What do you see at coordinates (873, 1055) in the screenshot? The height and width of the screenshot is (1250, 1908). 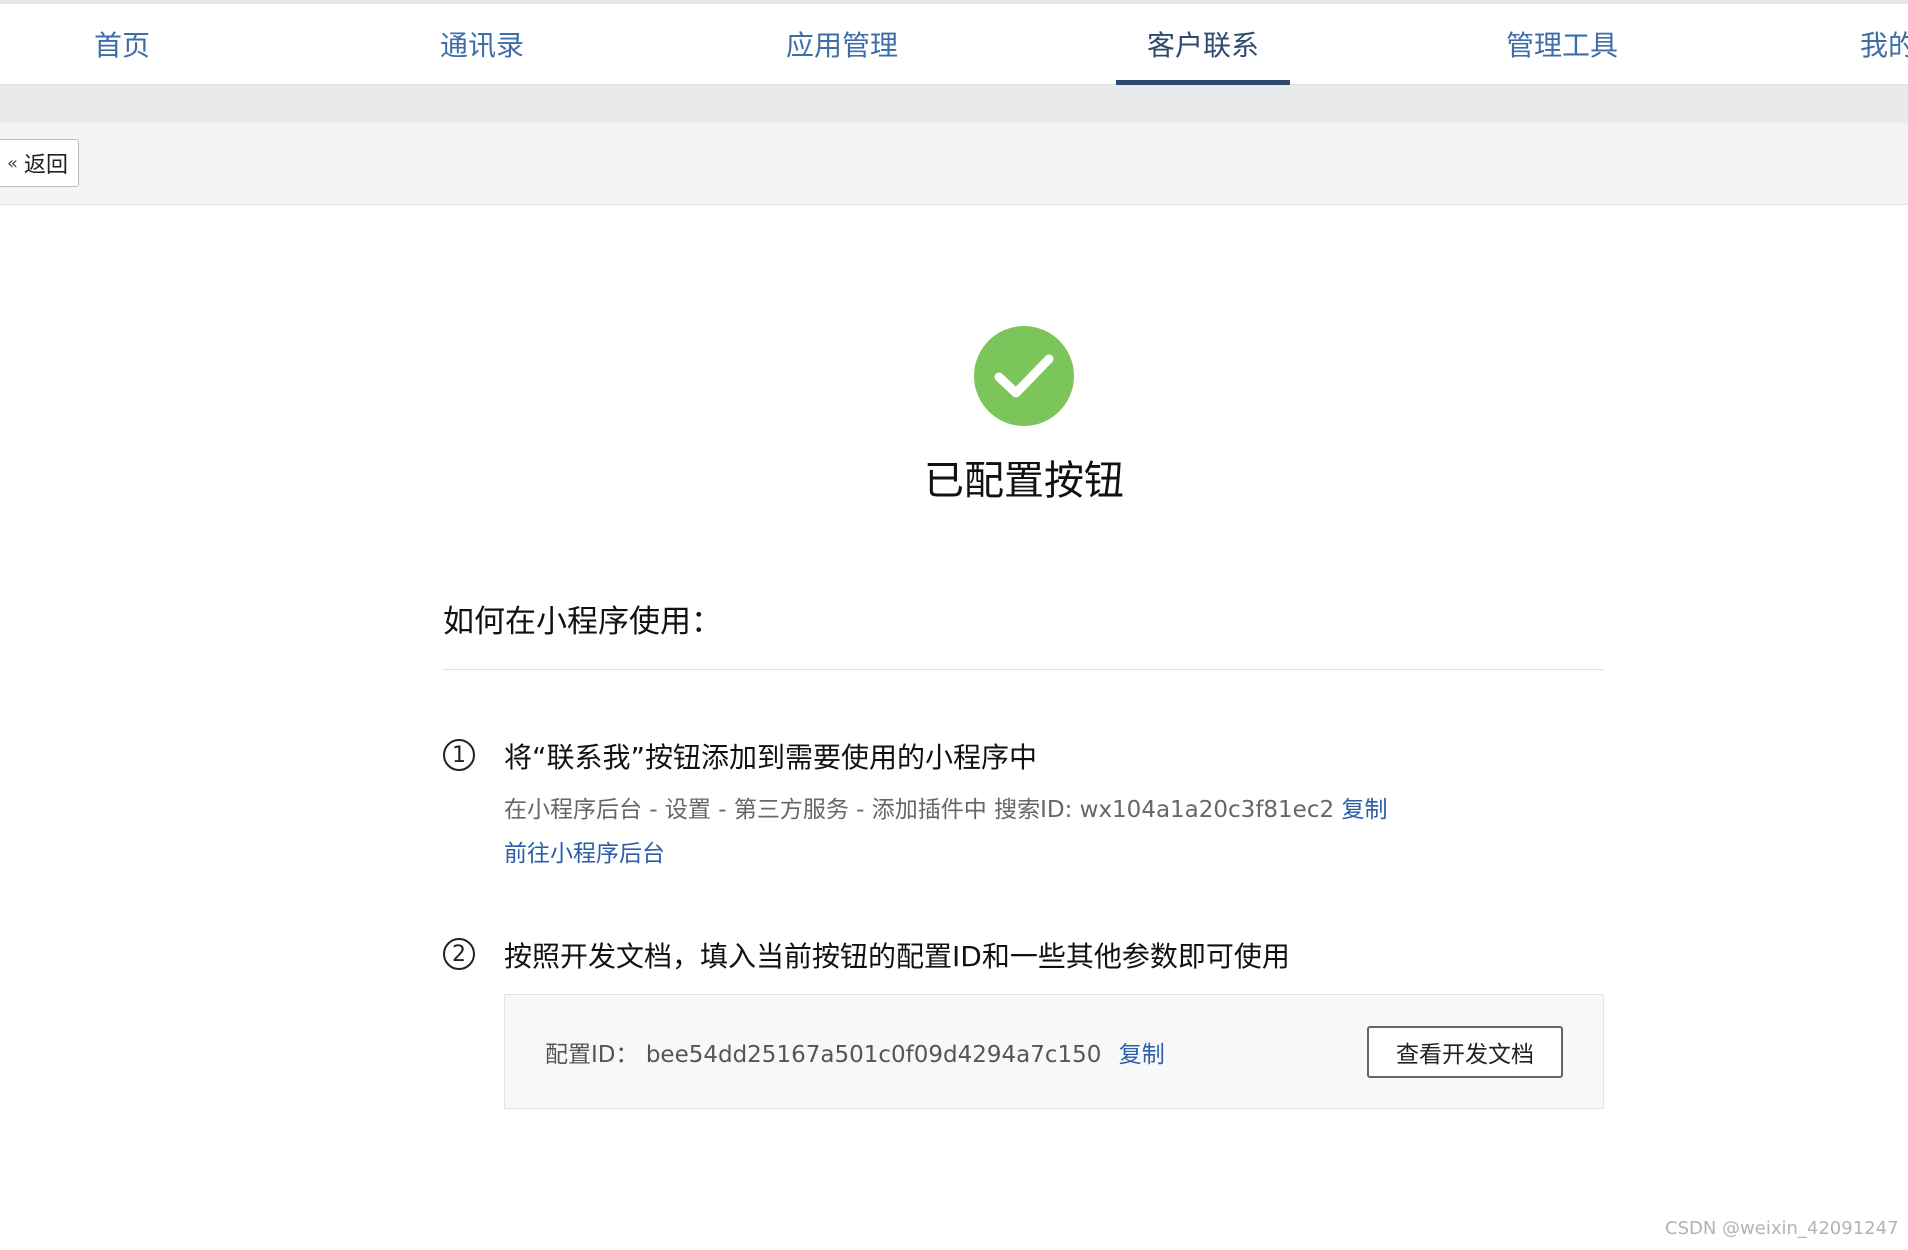 I see `config-id-value: bee54dd25167a501c0f09d4294a7c150` at bounding box center [873, 1055].